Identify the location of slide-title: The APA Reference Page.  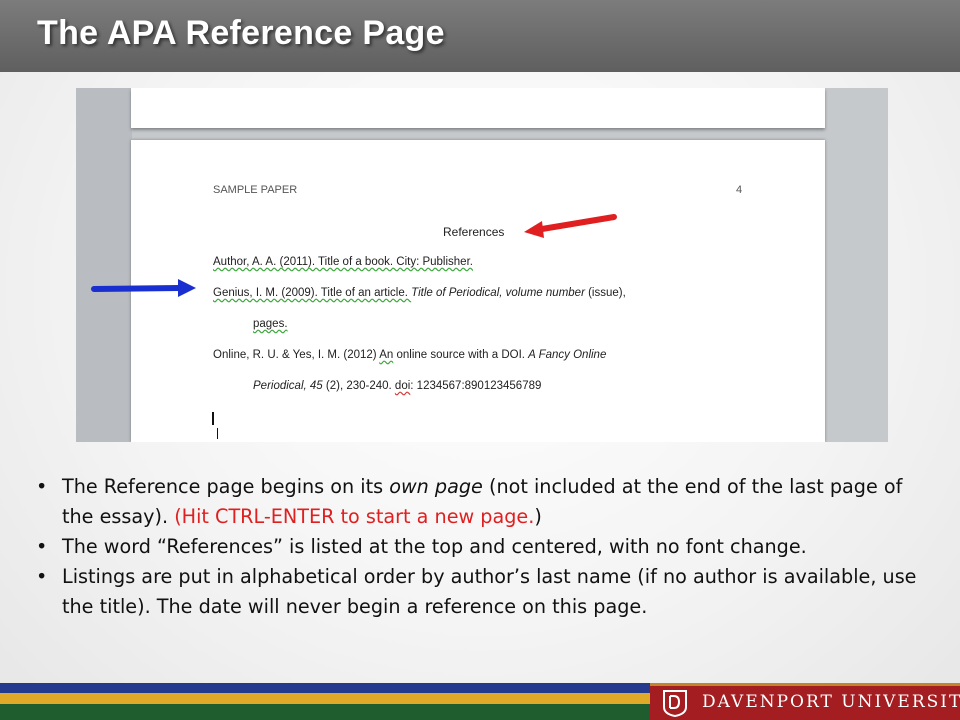
(241, 33).